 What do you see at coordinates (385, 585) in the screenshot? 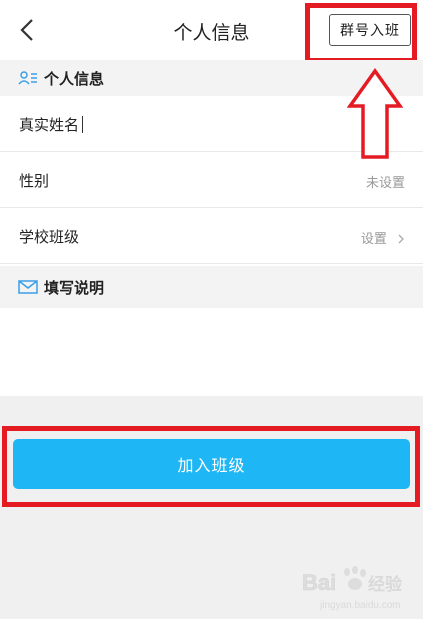
I see `svg-text: 经验` at bounding box center [385, 585].